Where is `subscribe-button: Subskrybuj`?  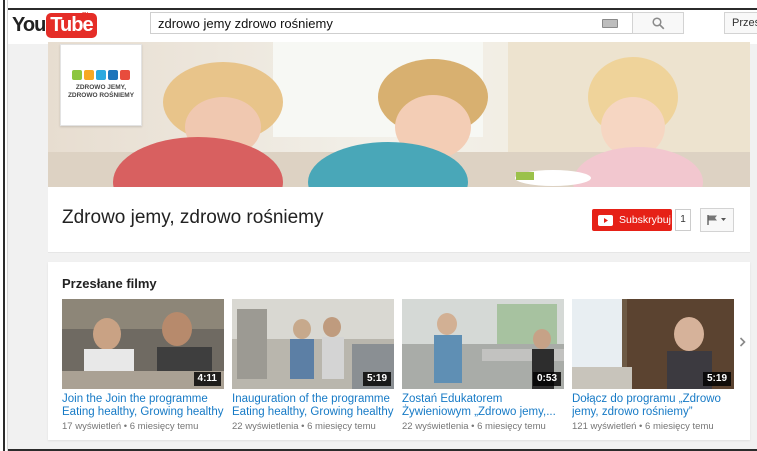 subscribe-button: Subskrybuj is located at coordinates (632, 220).